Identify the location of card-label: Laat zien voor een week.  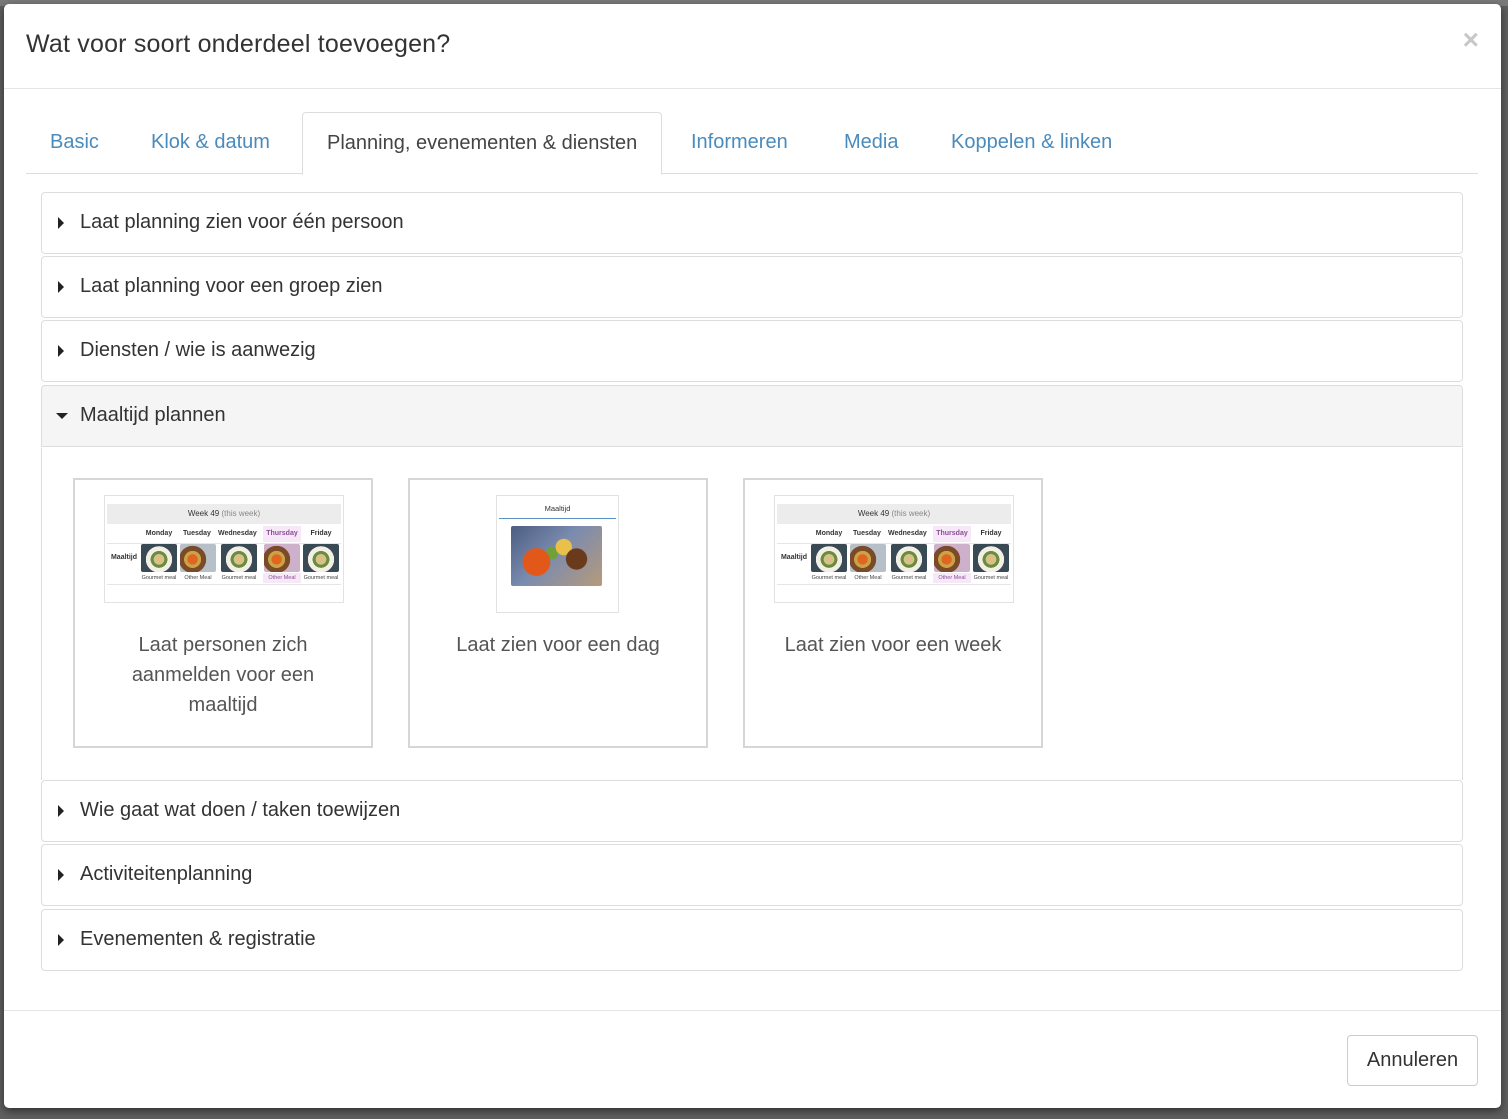
(893, 645).